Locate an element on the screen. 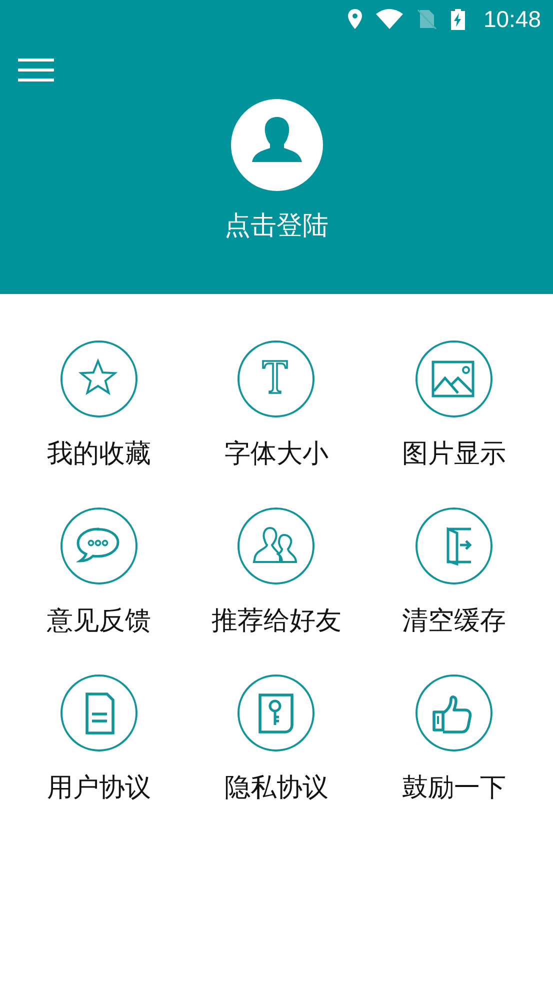  menu-label: 清空缓存 is located at coordinates (454, 621).